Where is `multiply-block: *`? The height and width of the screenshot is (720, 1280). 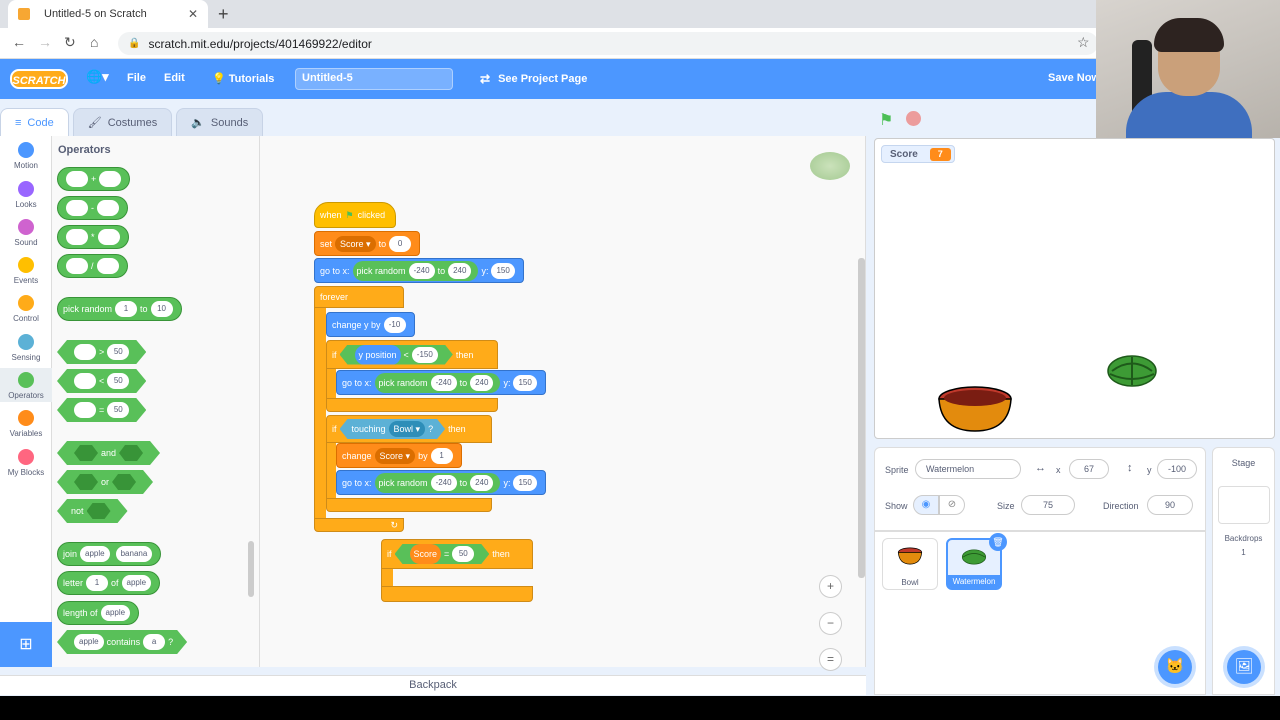
multiply-block: * is located at coordinates (93, 237).